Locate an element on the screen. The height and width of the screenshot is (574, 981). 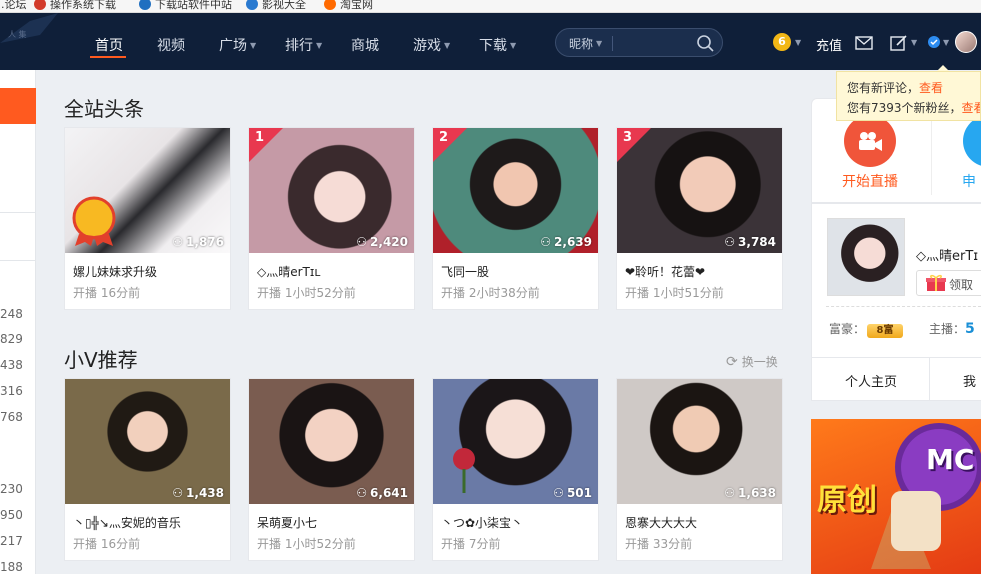
apply-label: 申 is located at coordinates (969, 181).